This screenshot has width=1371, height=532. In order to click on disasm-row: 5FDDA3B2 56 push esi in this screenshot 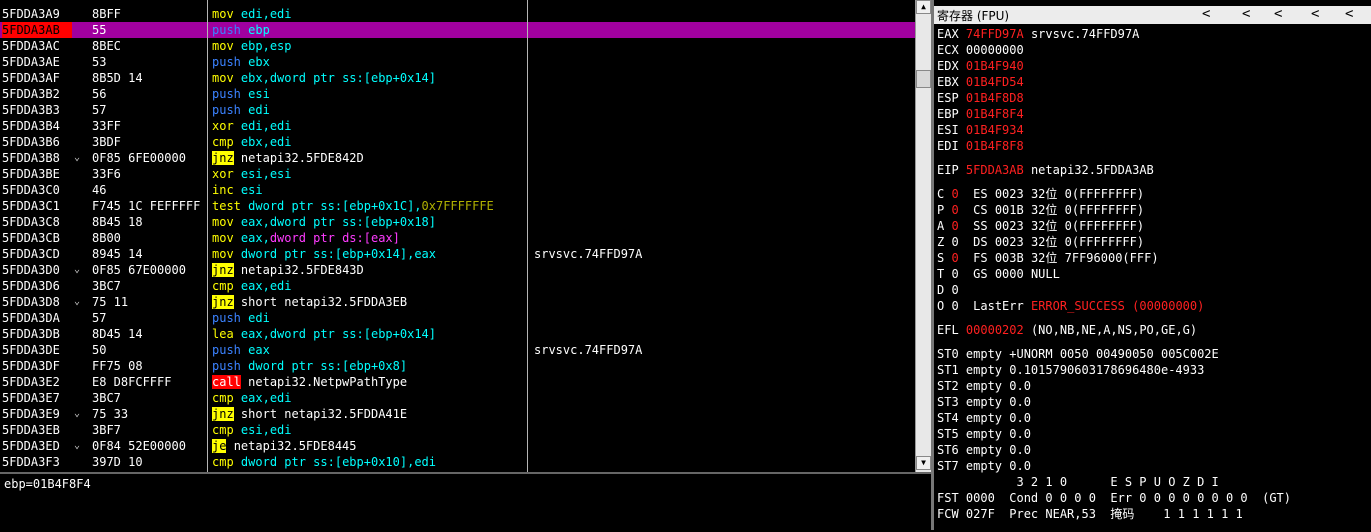, I will do `click(457, 94)`.